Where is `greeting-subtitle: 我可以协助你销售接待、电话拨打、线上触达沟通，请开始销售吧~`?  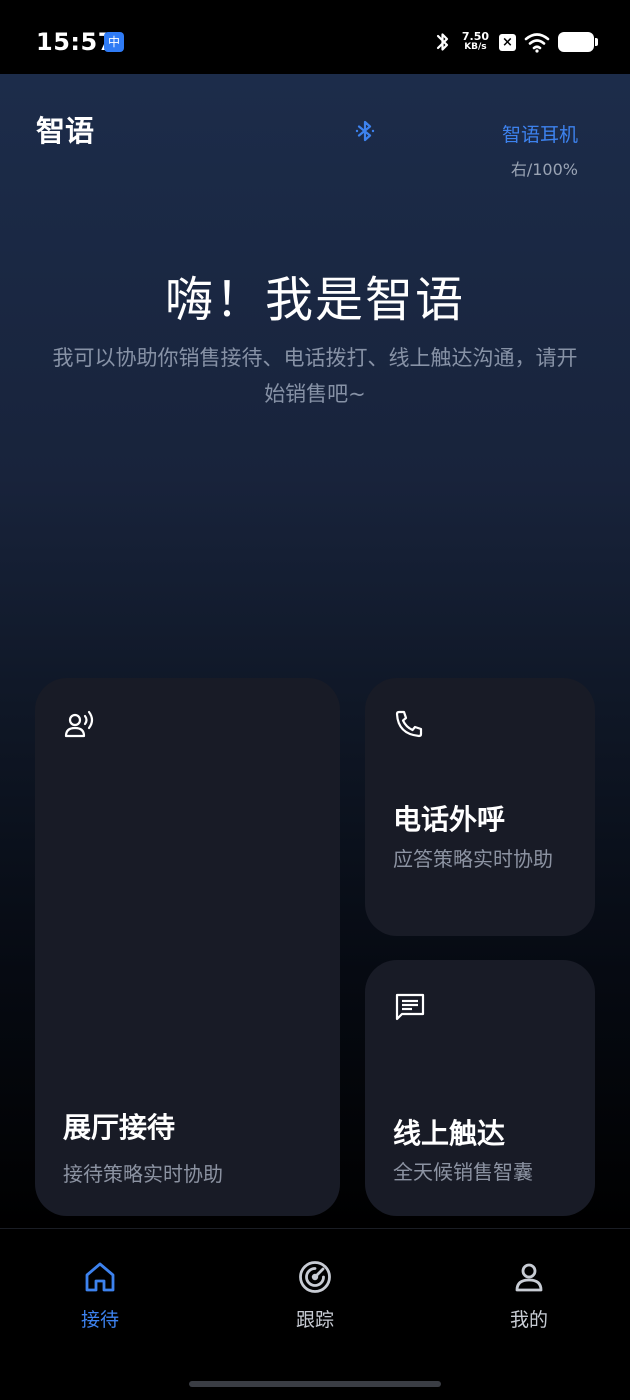 greeting-subtitle: 我可以协助你销售接待、电话拨打、线上触达沟通，请开始销售吧~ is located at coordinates (315, 376).